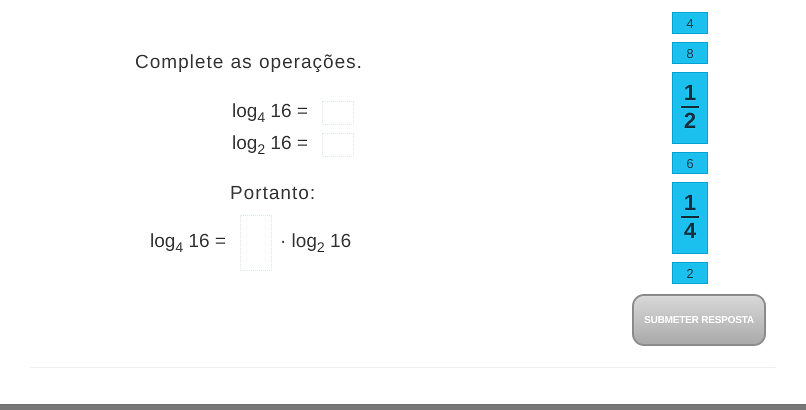 The height and width of the screenshot is (410, 806). I want to click on fraction-tile: 1 4, so click(690, 218).